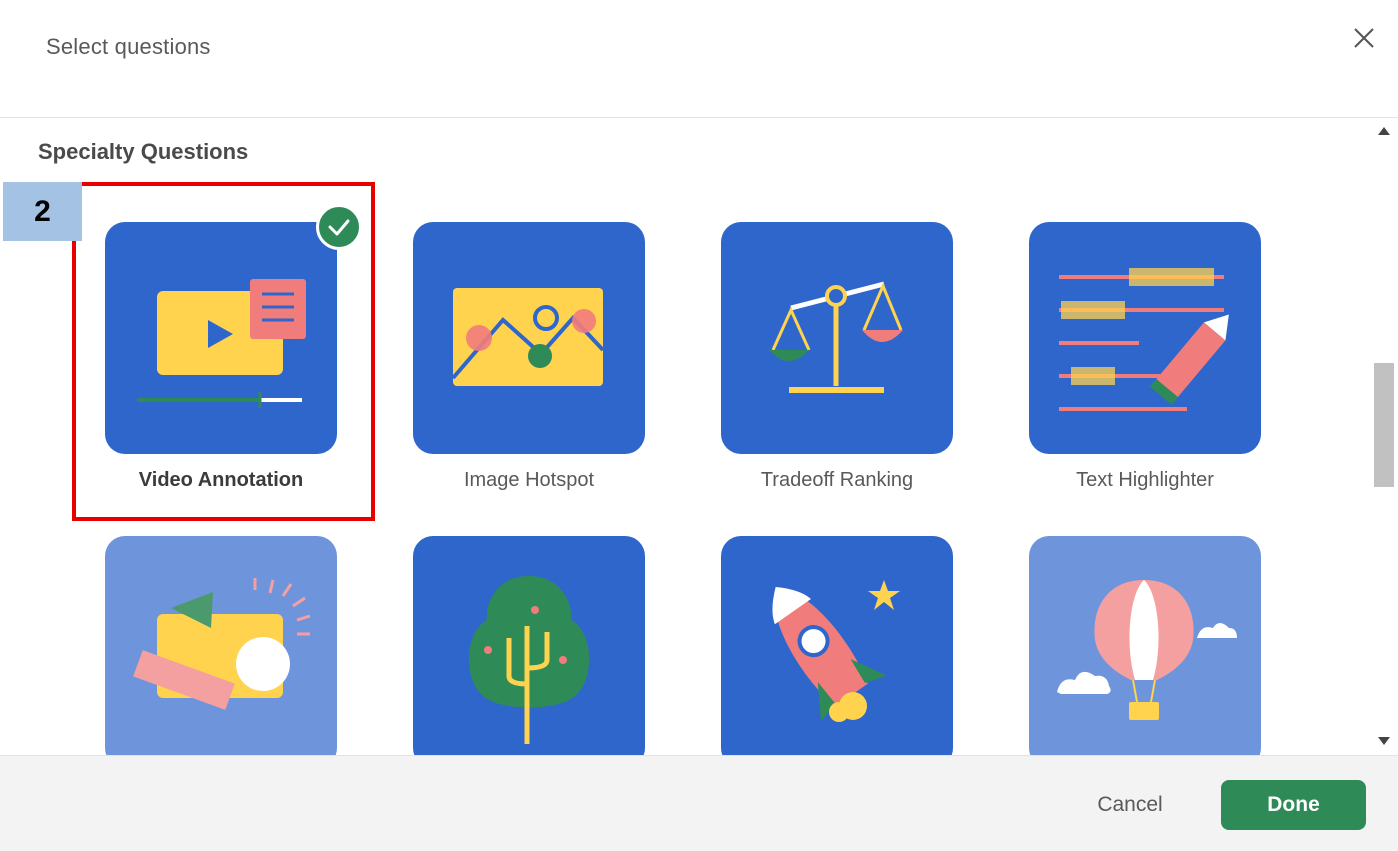 The width and height of the screenshot is (1398, 851). I want to click on text-highlighter-tile, so click(1145, 338).